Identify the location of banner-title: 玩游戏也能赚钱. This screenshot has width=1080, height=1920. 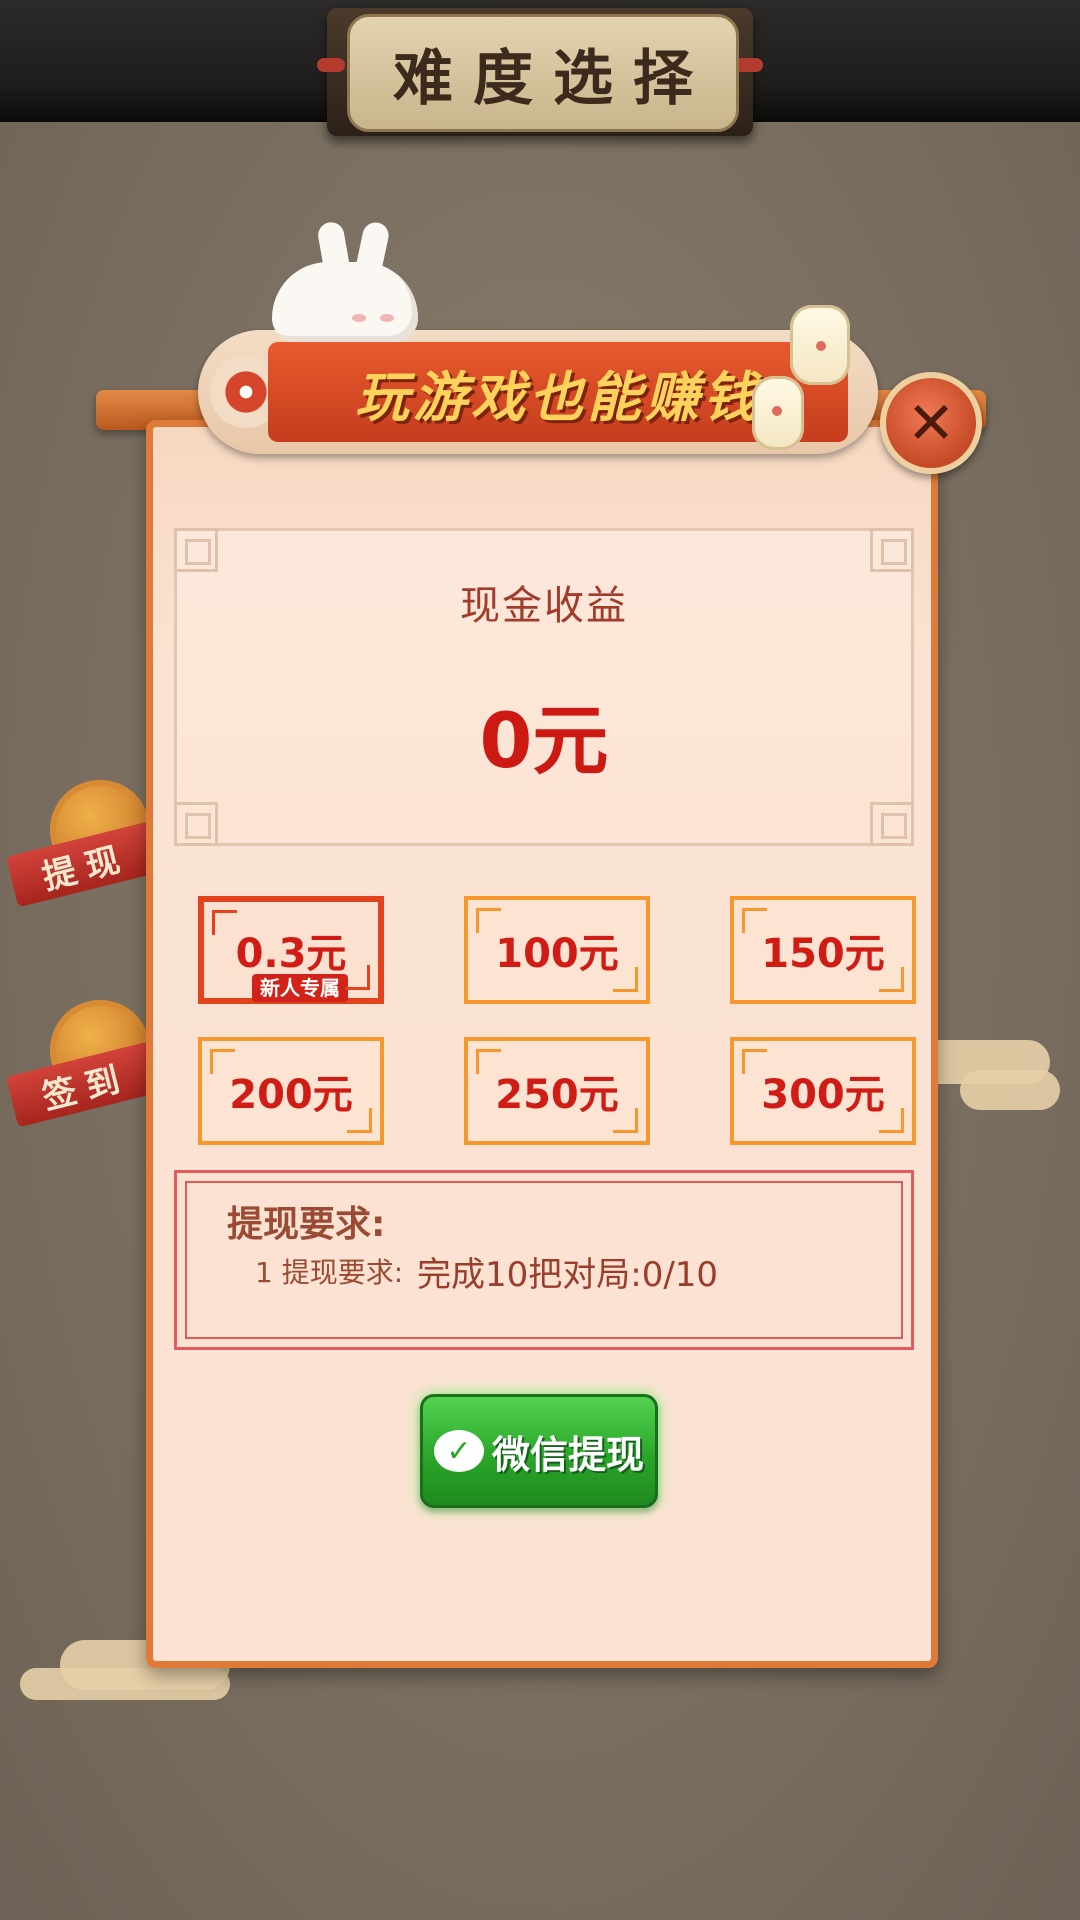
(558, 397).